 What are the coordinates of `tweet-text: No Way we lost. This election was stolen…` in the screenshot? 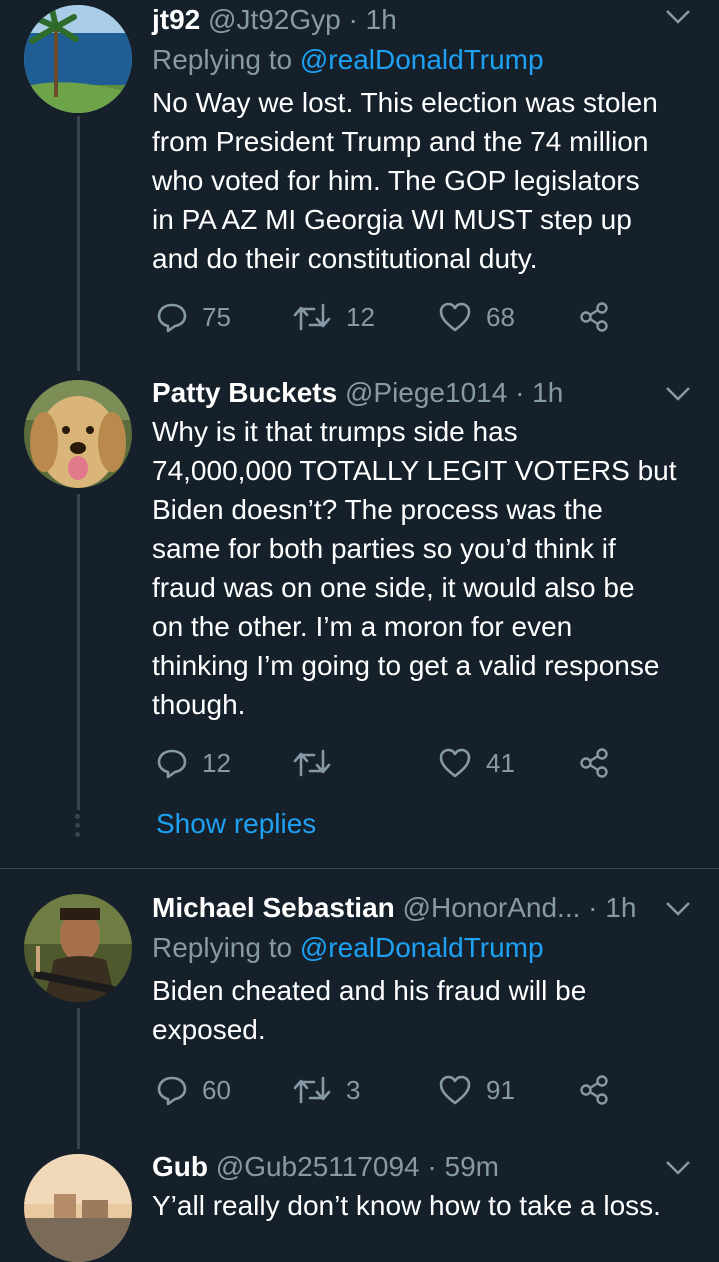 It's located at (423, 180).